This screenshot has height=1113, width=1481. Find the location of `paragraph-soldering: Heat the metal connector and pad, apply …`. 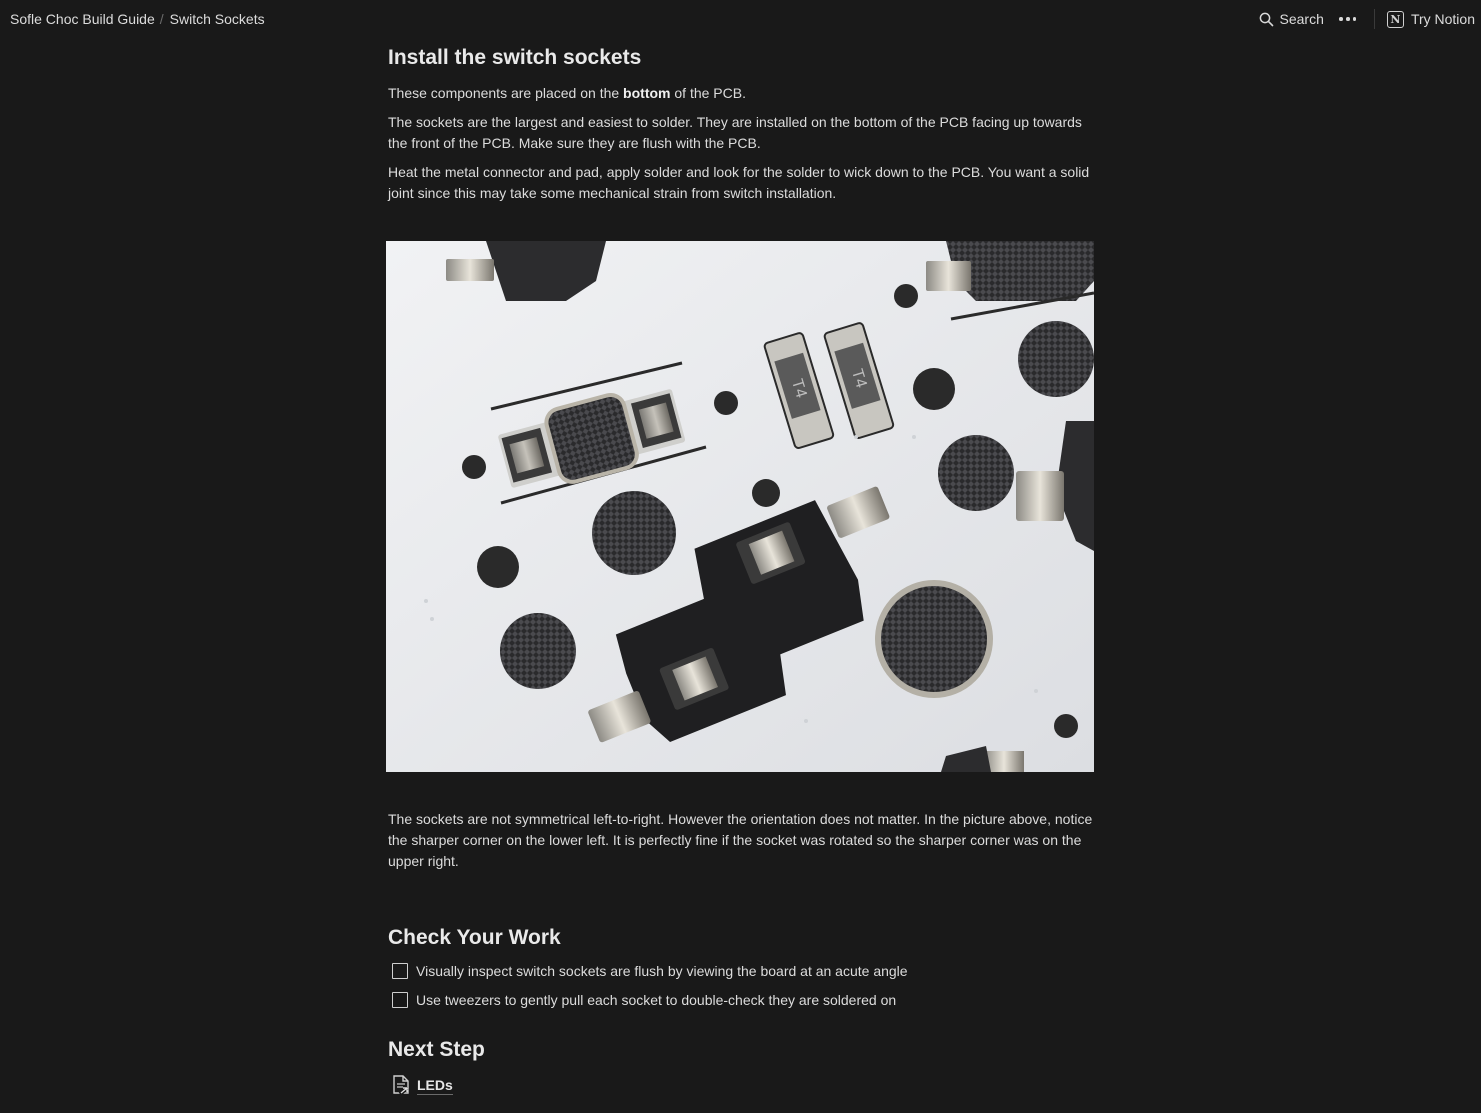

paragraph-soldering: Heat the metal connector and pad, apply … is located at coordinates (739, 182).